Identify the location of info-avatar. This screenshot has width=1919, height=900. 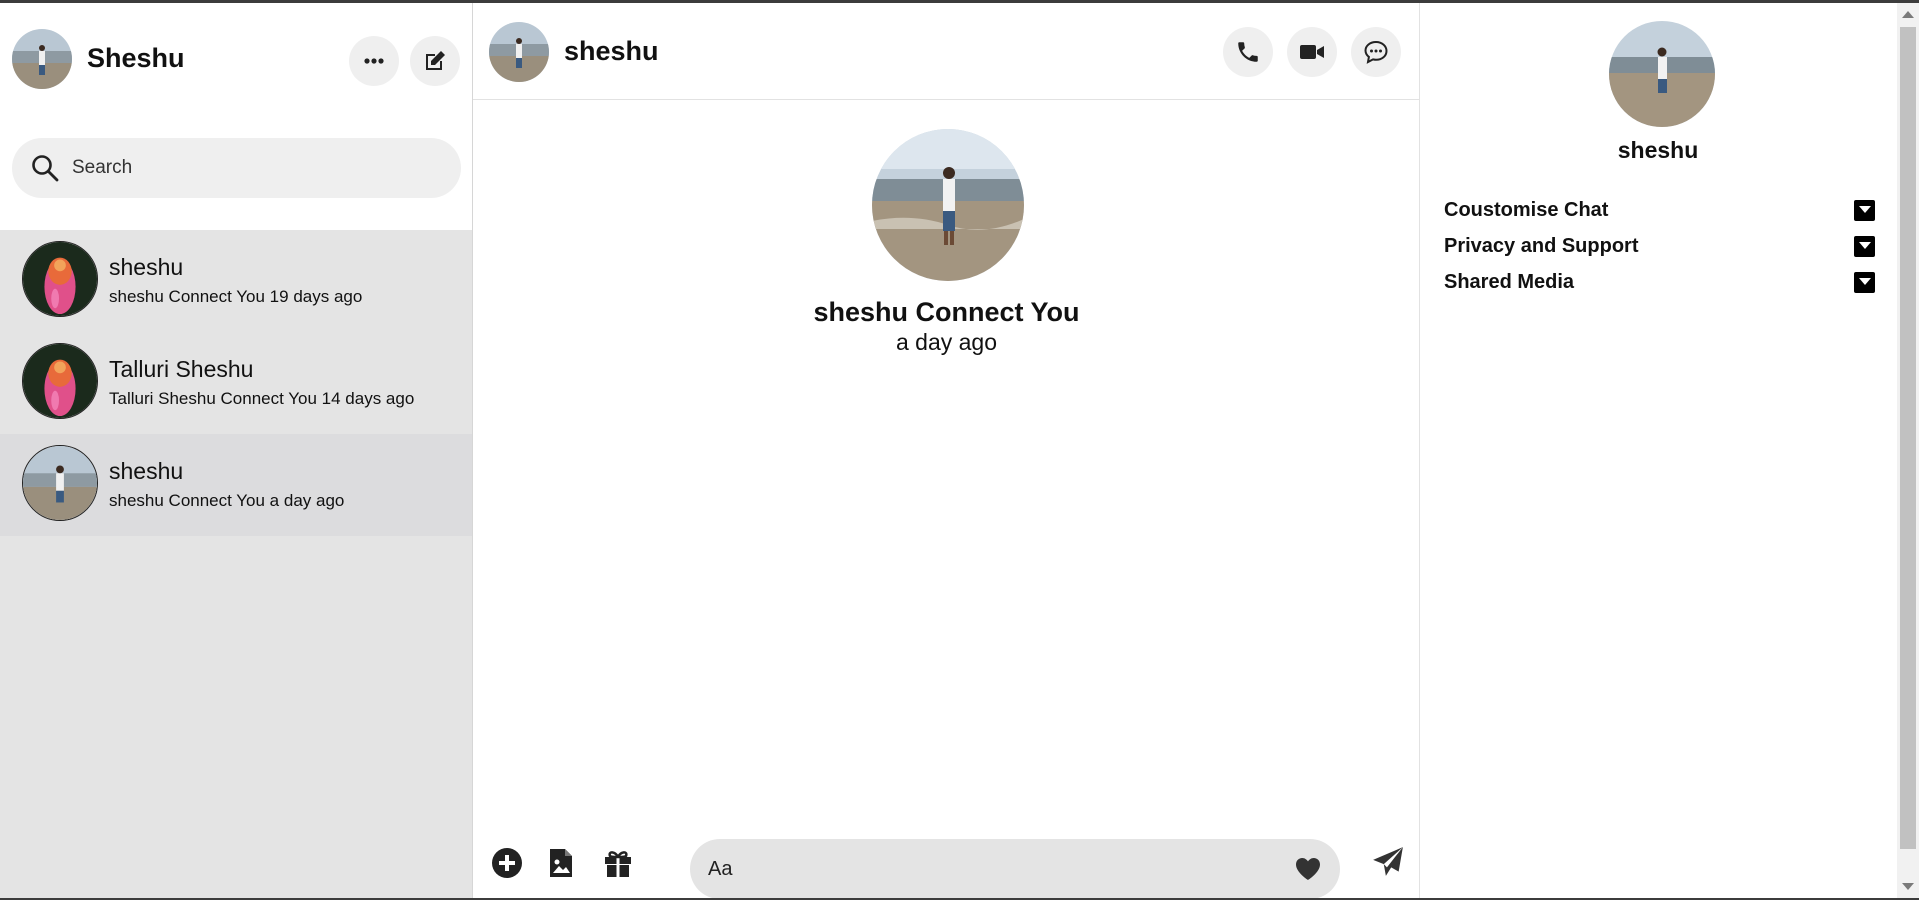
(1662, 74).